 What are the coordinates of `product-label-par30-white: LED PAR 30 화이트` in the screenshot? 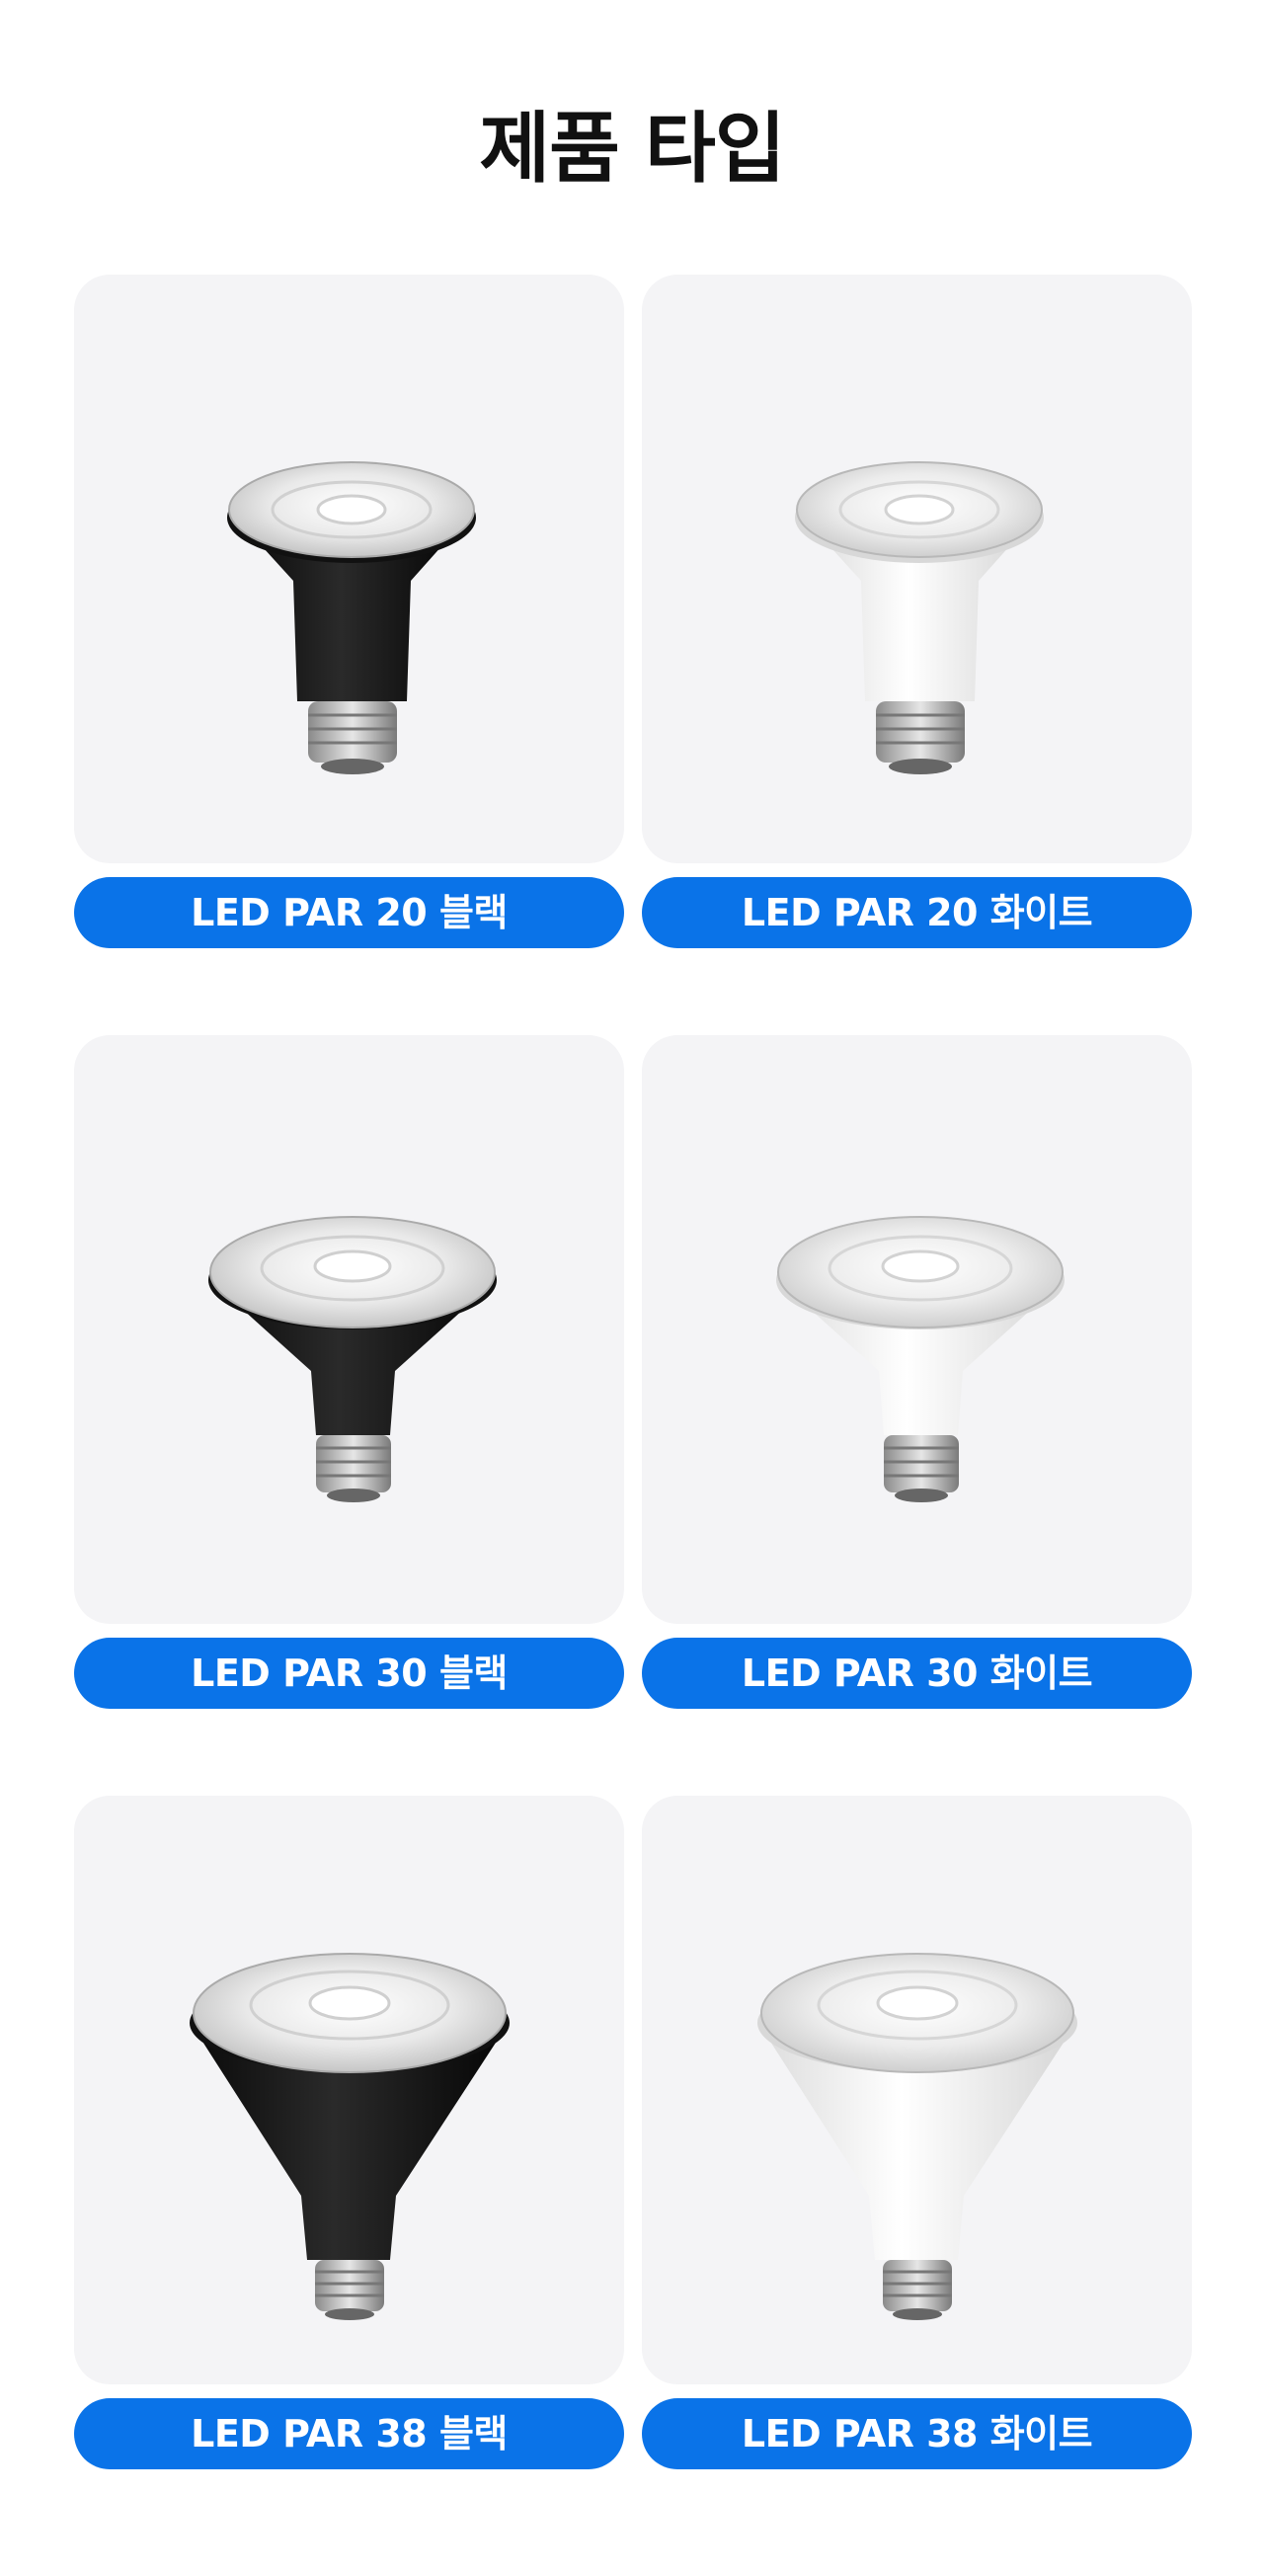 It's located at (917, 1673).